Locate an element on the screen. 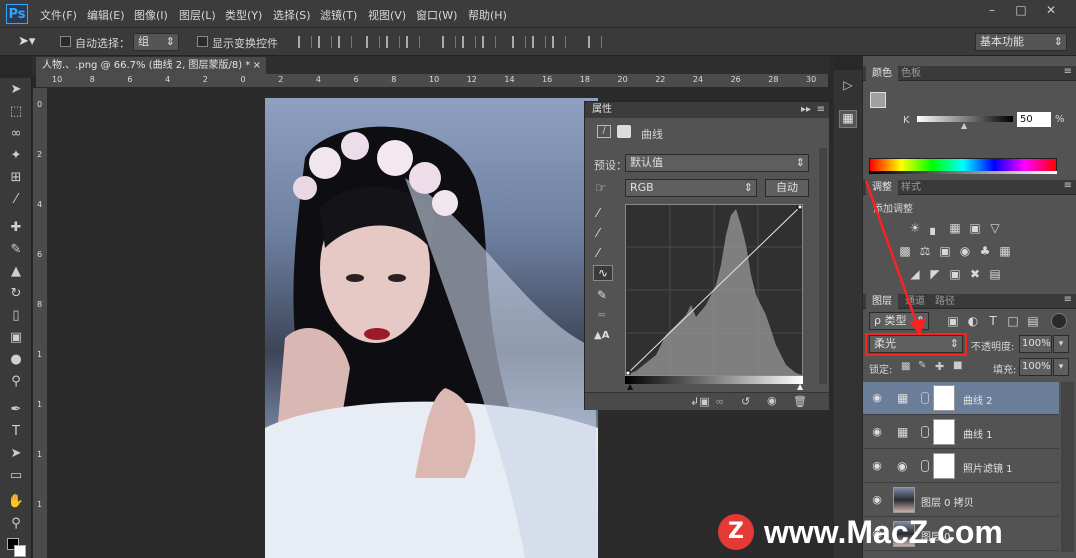  vibrance-icon: ▽ is located at coordinates (995, 228).